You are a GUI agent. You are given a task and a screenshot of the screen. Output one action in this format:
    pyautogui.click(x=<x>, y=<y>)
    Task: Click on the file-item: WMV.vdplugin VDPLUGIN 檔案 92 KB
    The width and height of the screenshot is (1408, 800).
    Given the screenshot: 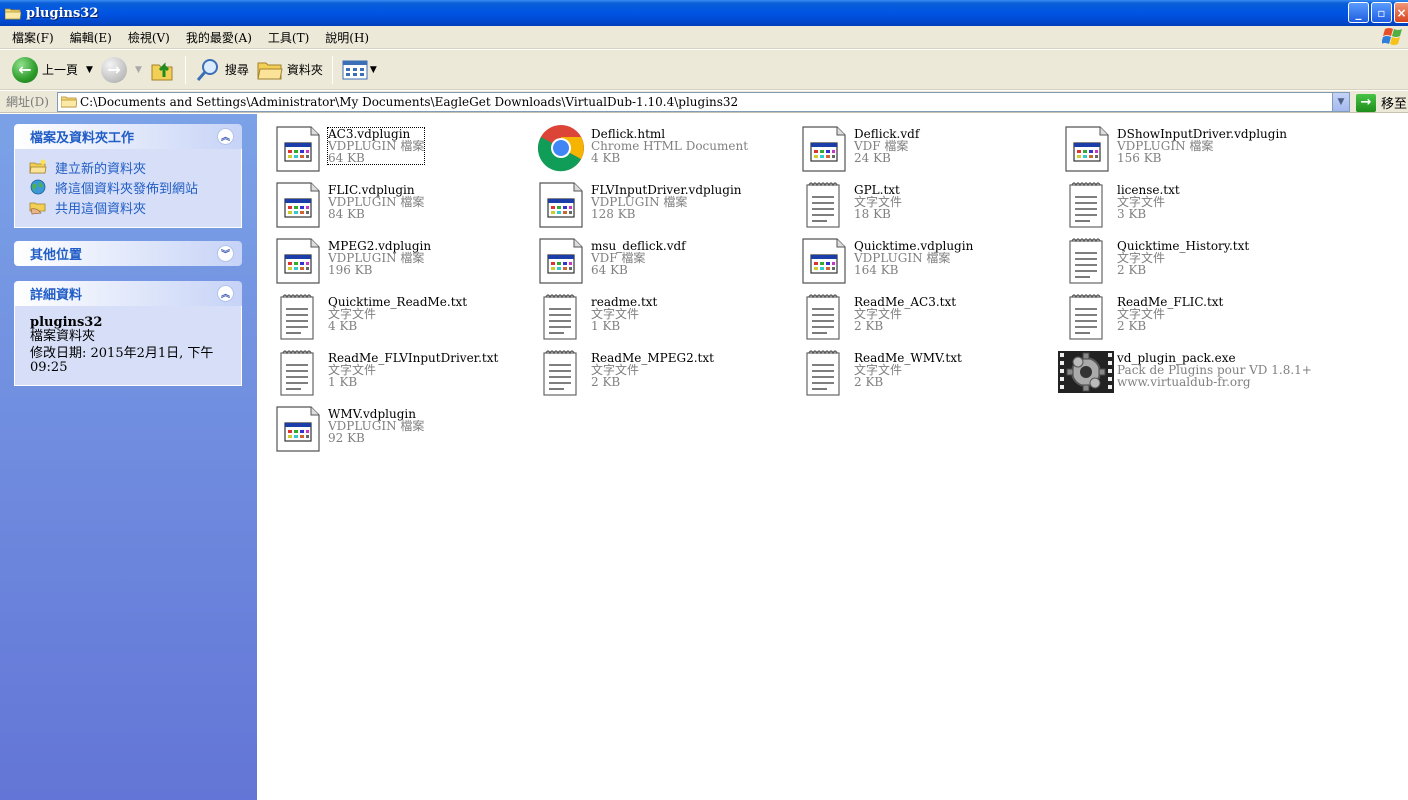 What is the action you would take?
    pyautogui.click(x=395, y=426)
    